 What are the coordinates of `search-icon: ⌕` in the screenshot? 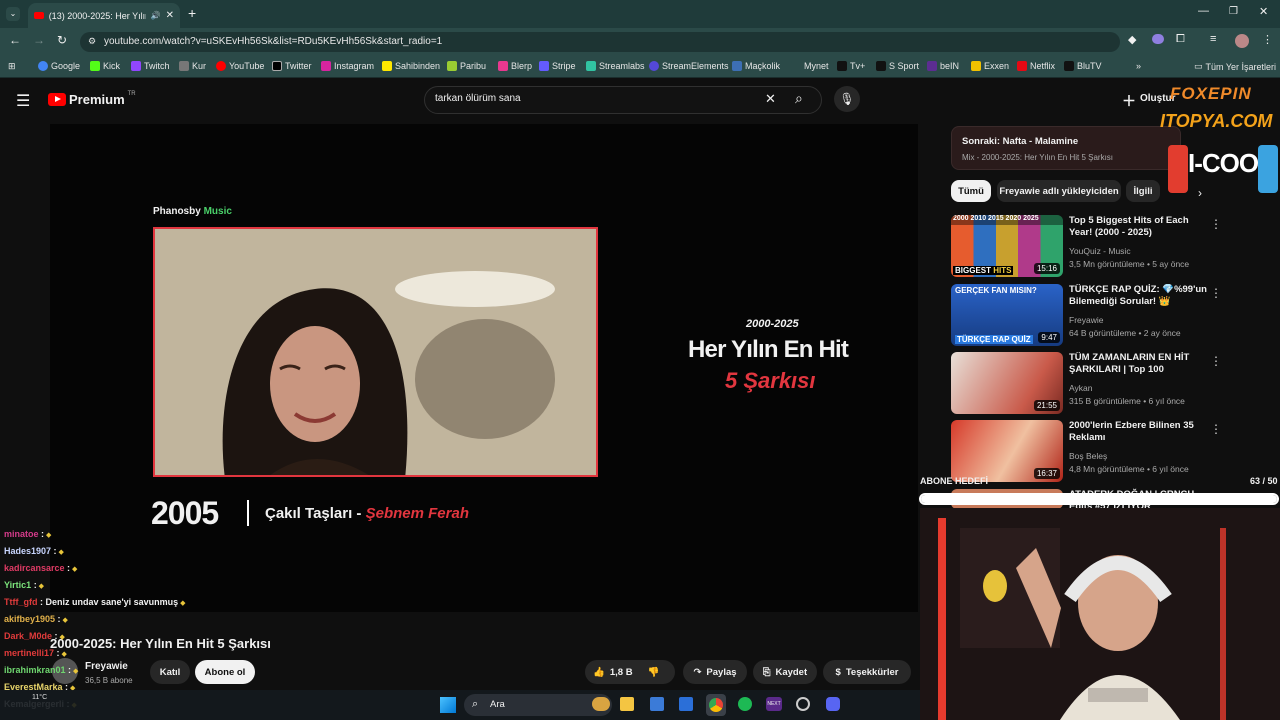 It's located at (799, 98).